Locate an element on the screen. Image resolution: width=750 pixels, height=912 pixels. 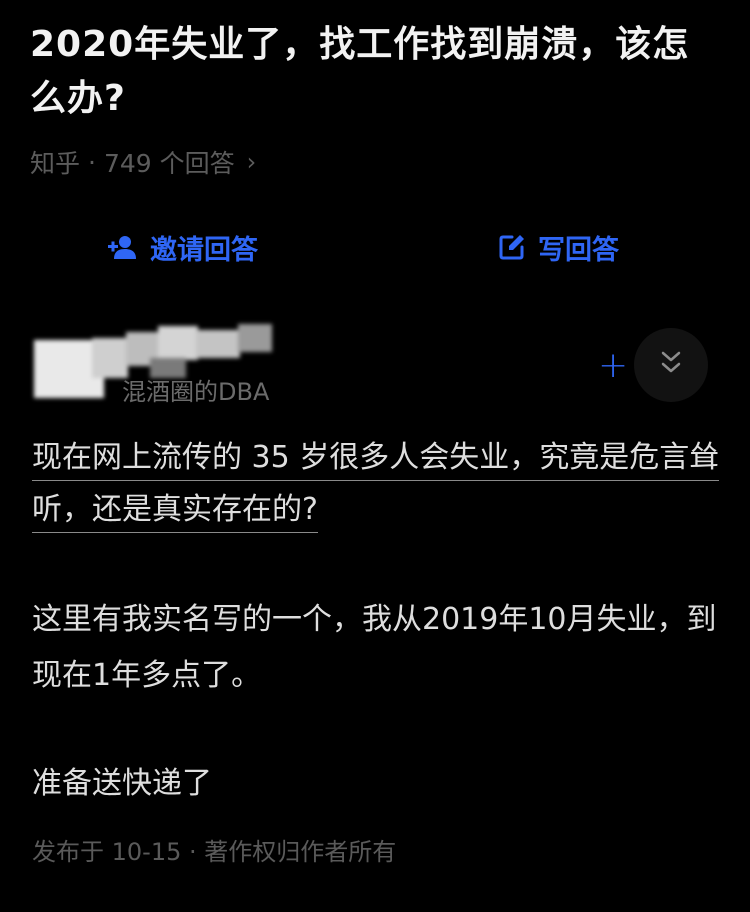
question-meta: 知乎 · 749 个回答 › is located at coordinates (143, 162).